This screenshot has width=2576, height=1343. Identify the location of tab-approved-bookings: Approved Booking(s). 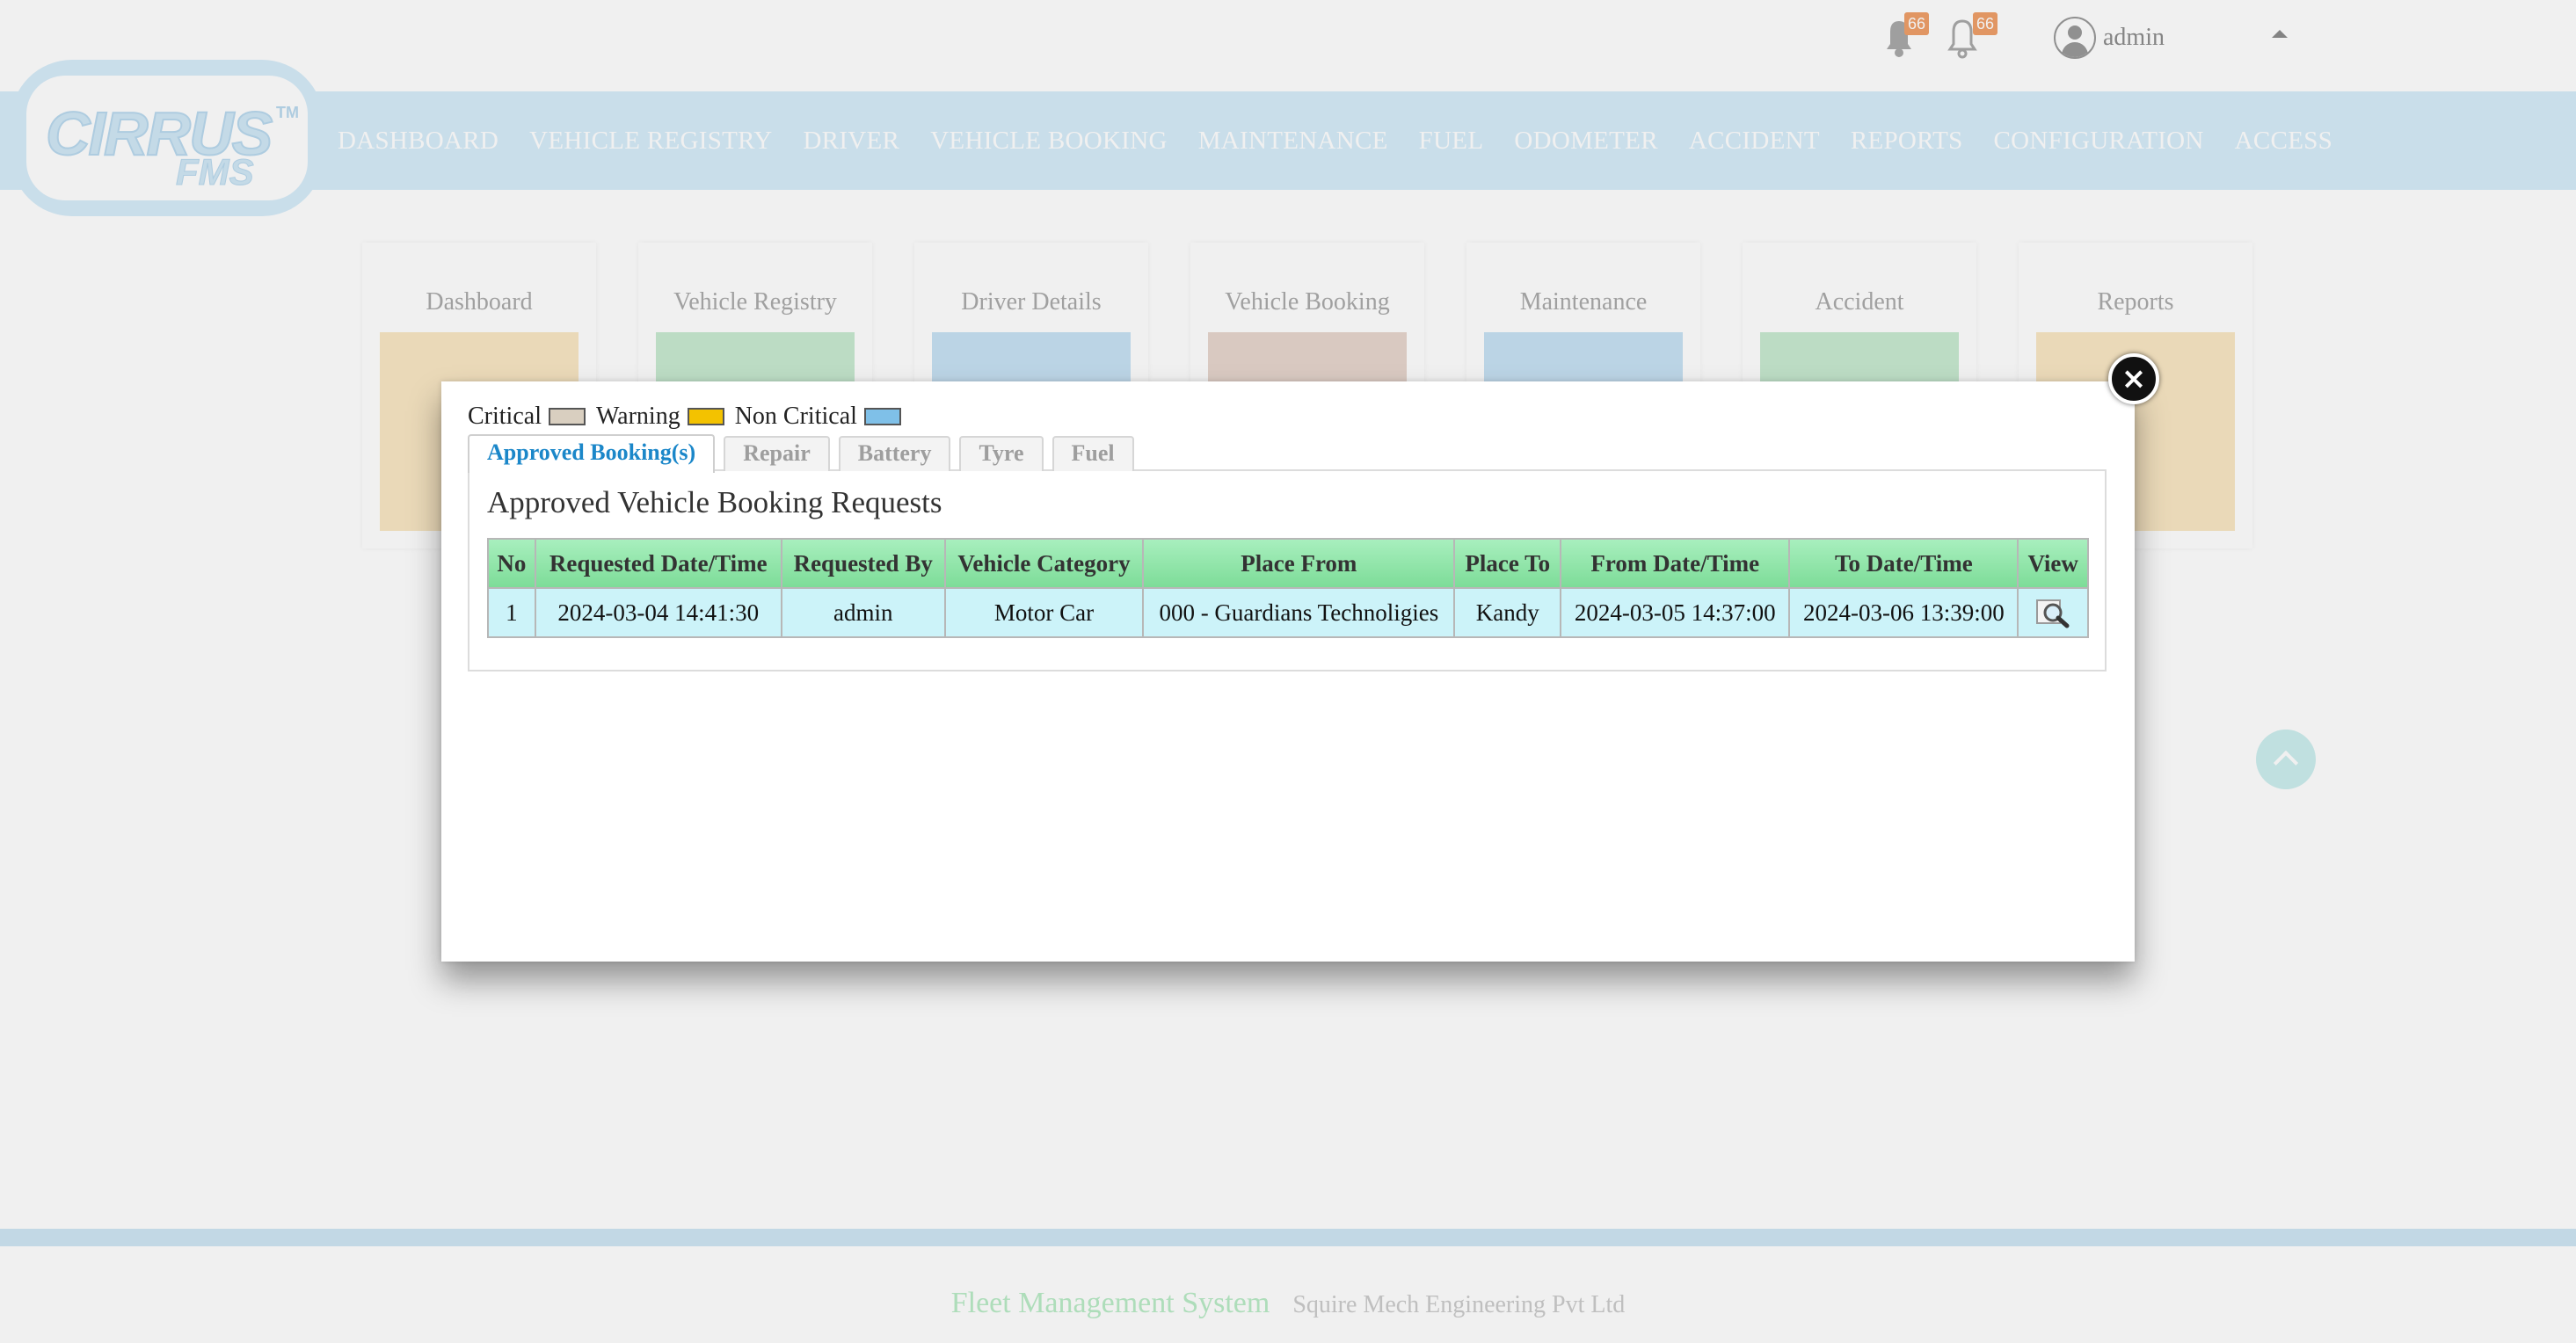
(592, 453).